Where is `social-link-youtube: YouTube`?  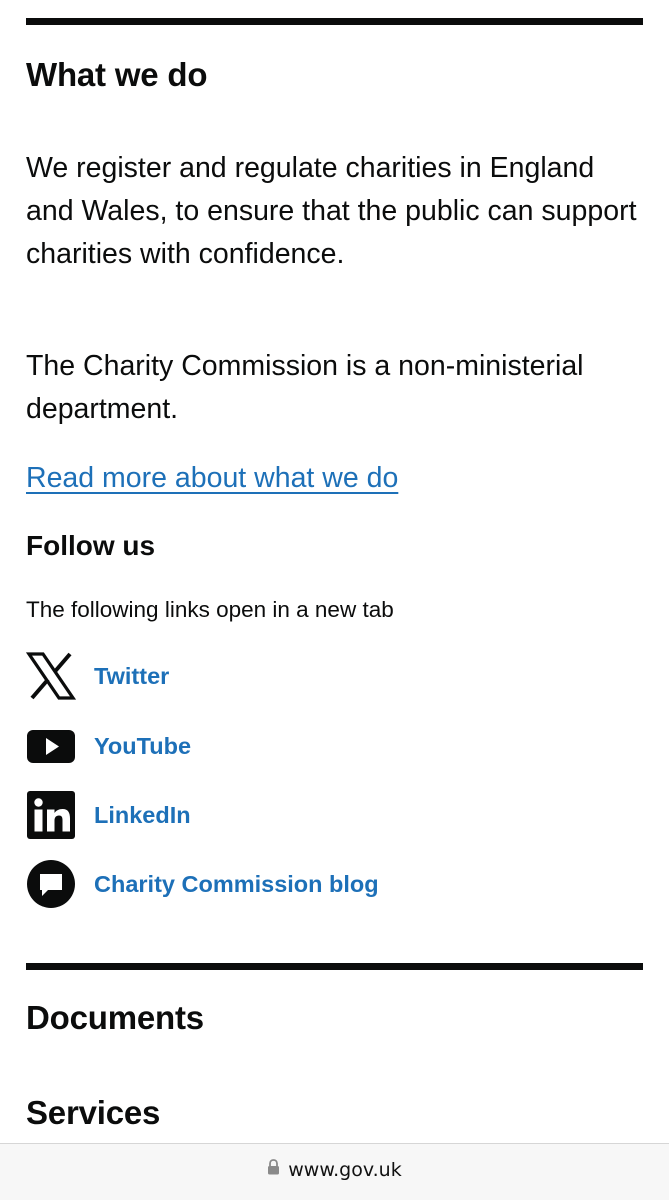 social-link-youtube: YouTube is located at coordinates (326, 746).